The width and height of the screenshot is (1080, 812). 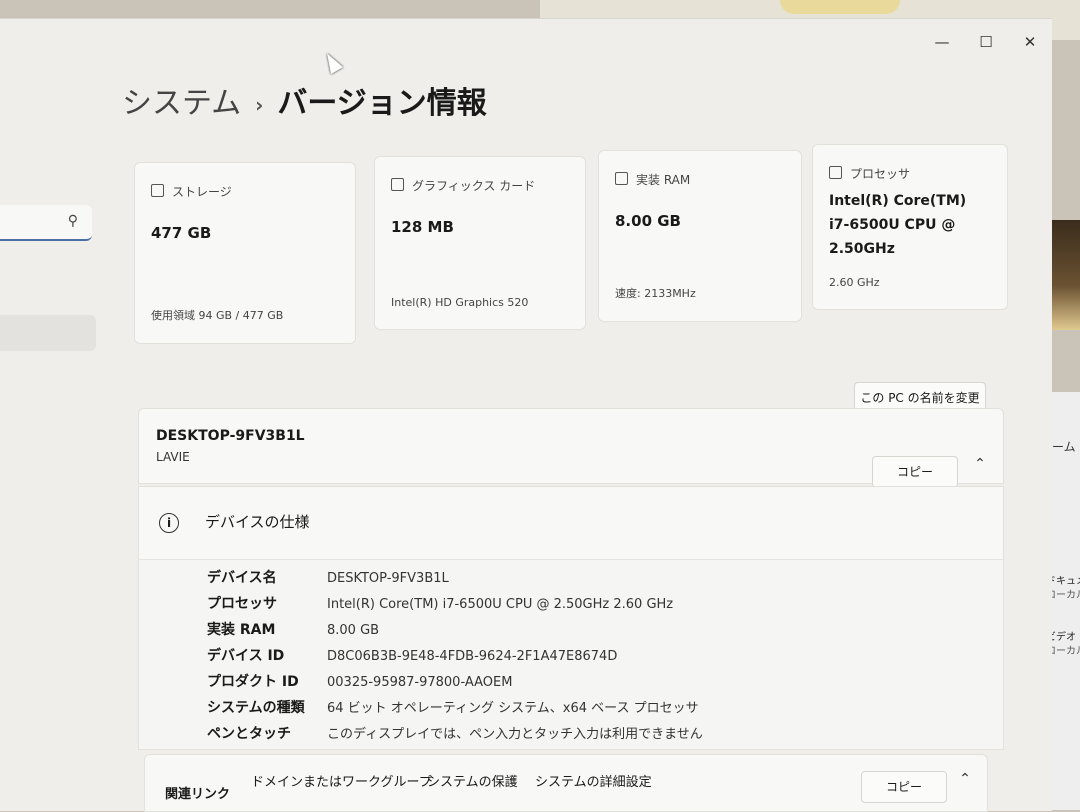 I want to click on maximize-button: ☐, so click(x=986, y=42).